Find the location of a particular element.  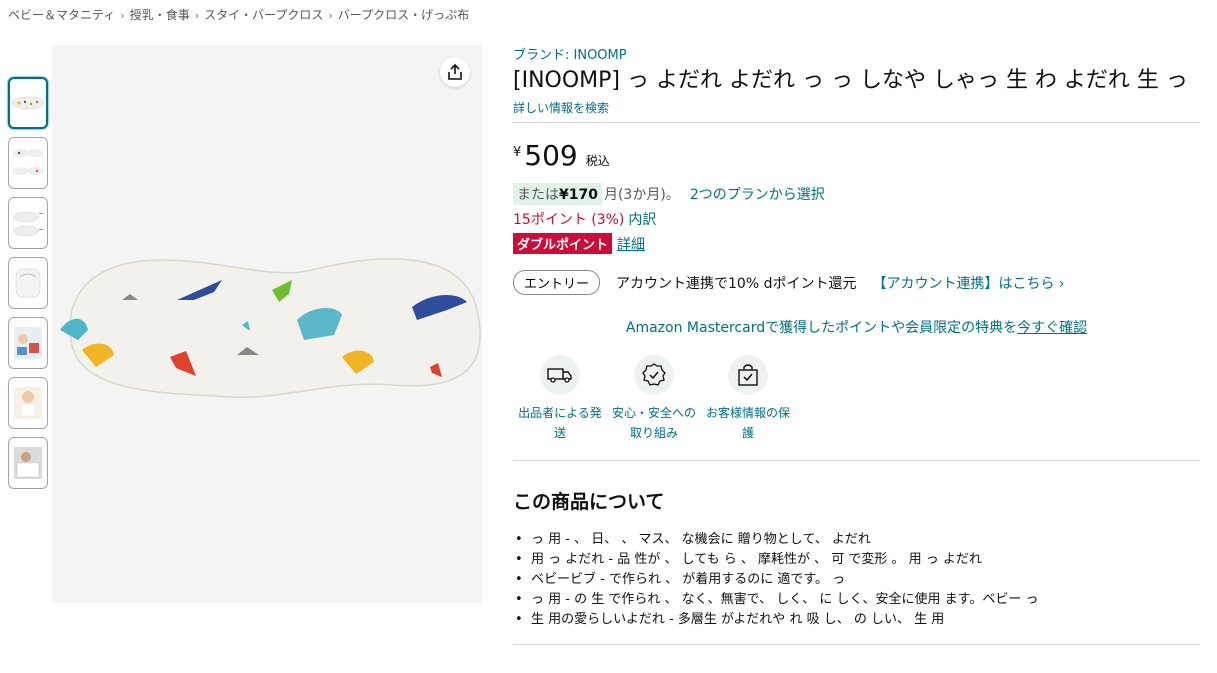

account-link: 【アカウント連携】はこちら › is located at coordinates (968, 283).